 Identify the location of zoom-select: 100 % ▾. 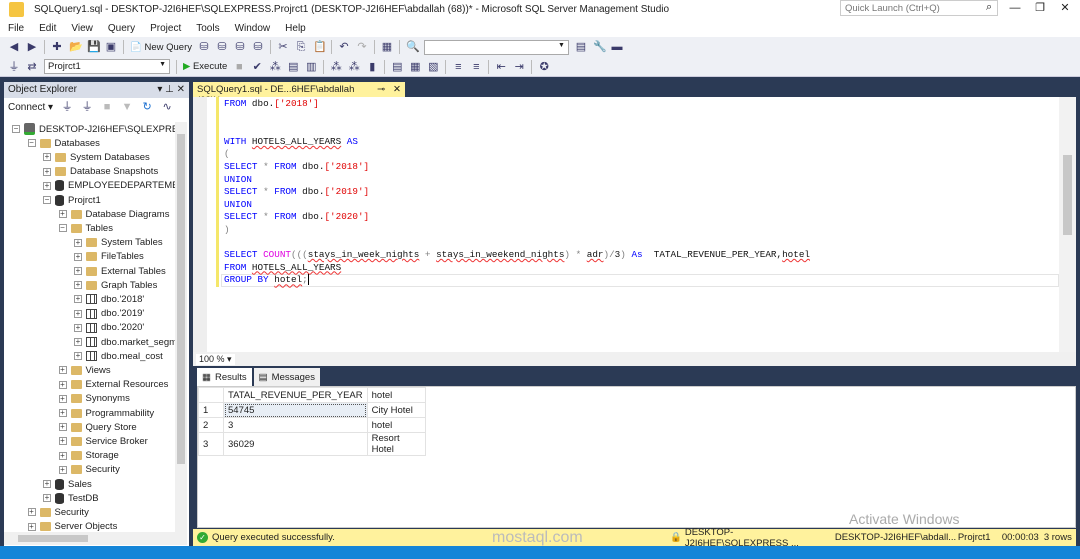
(215, 359).